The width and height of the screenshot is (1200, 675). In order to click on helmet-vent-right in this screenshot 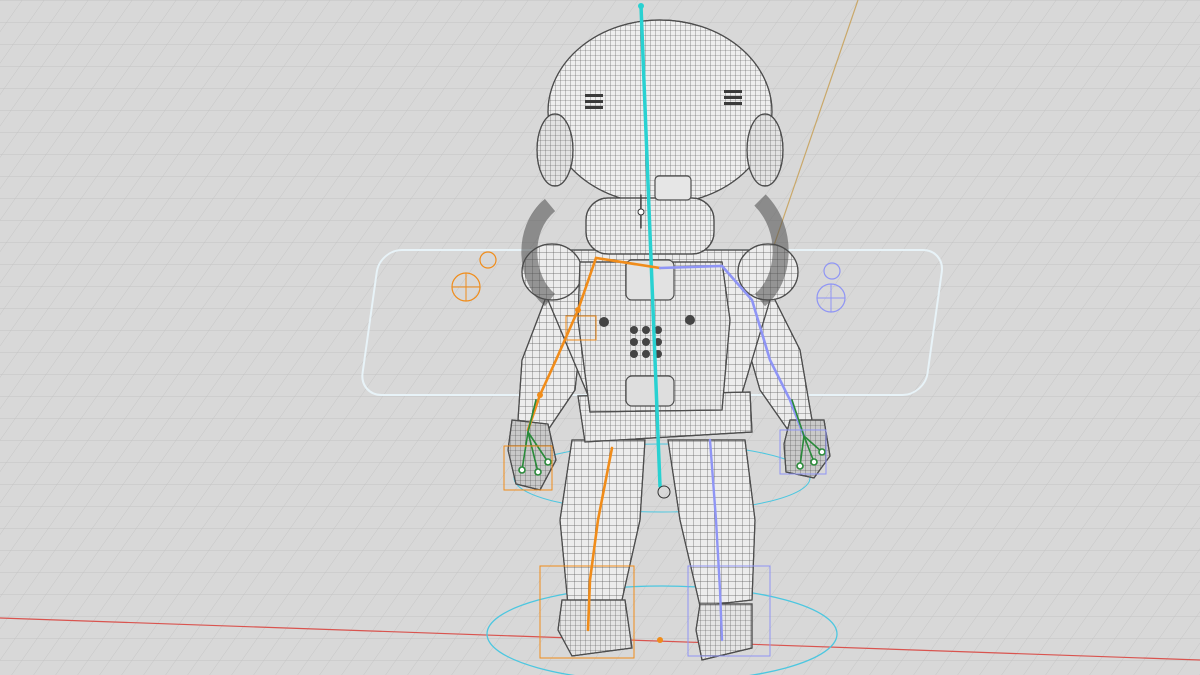, I will do `click(733, 97)`.